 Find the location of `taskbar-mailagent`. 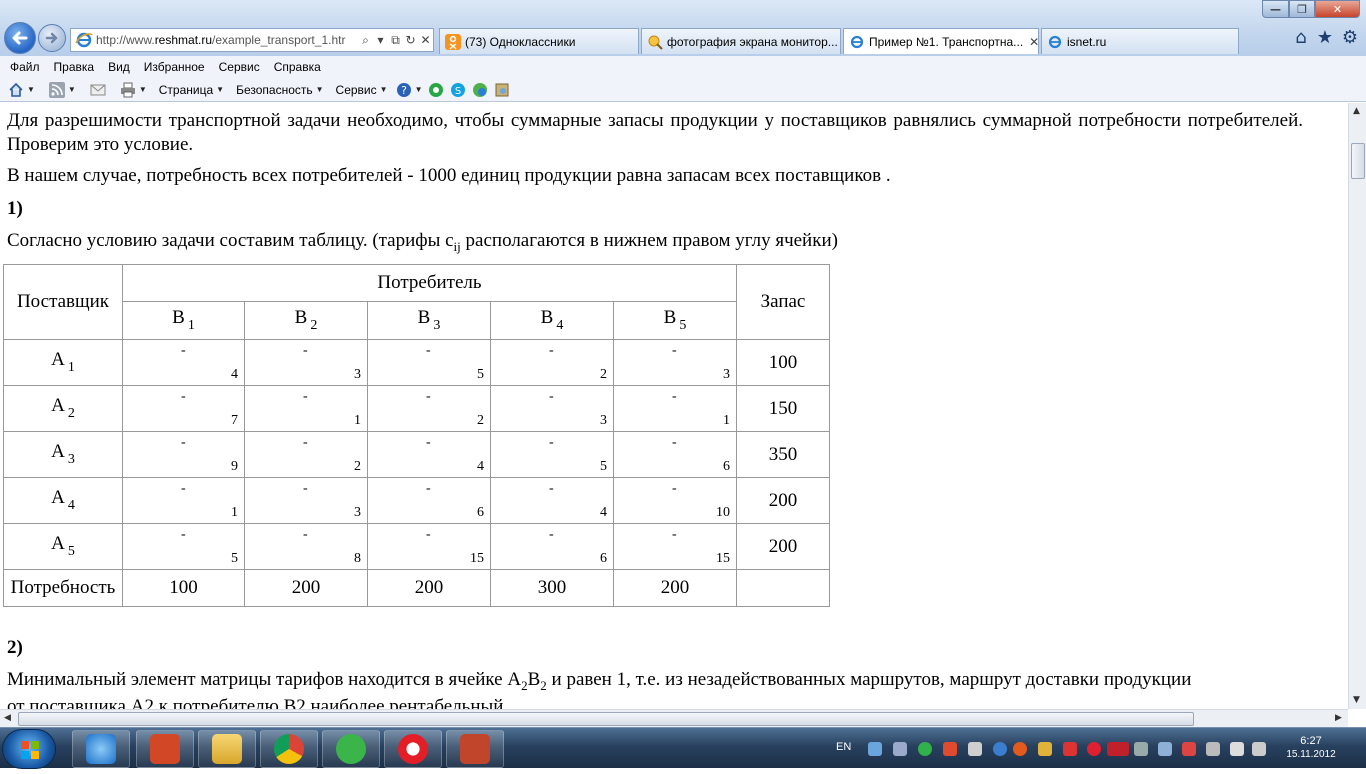

taskbar-mailagent is located at coordinates (351, 749).